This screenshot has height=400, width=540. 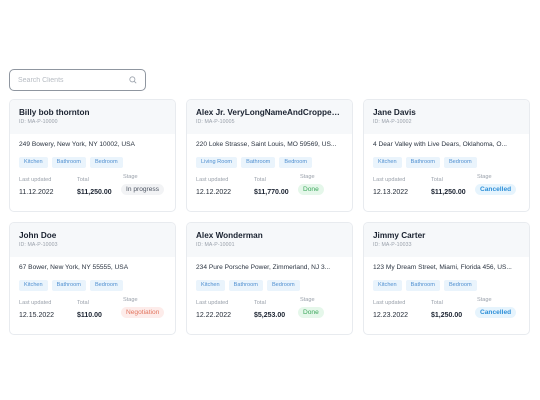 What do you see at coordinates (92, 235) in the screenshot?
I see `client-name: John Doe` at bounding box center [92, 235].